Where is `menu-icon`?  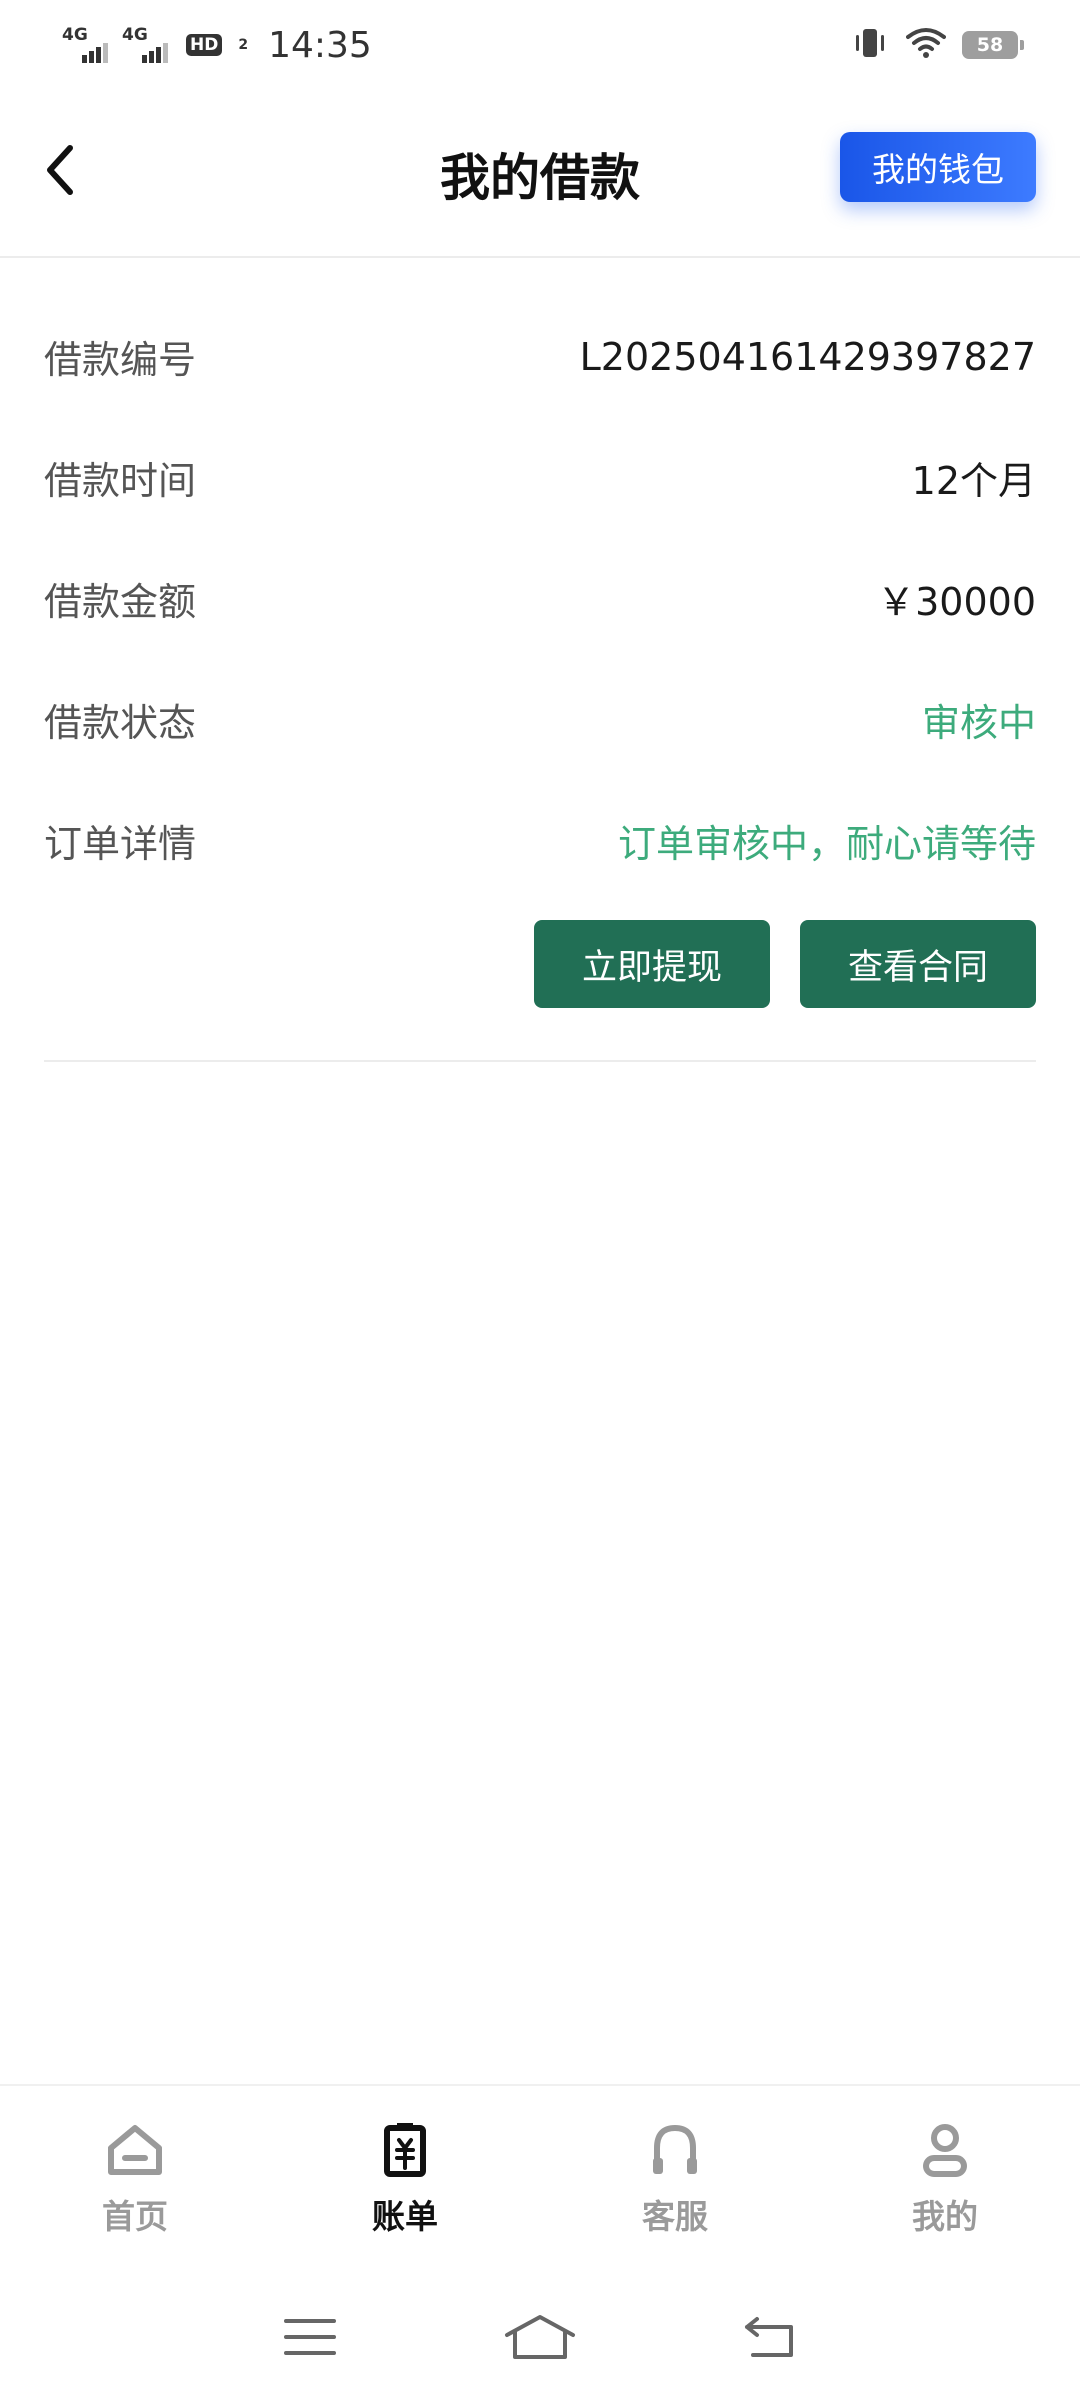
menu-icon is located at coordinates (310, 2337).